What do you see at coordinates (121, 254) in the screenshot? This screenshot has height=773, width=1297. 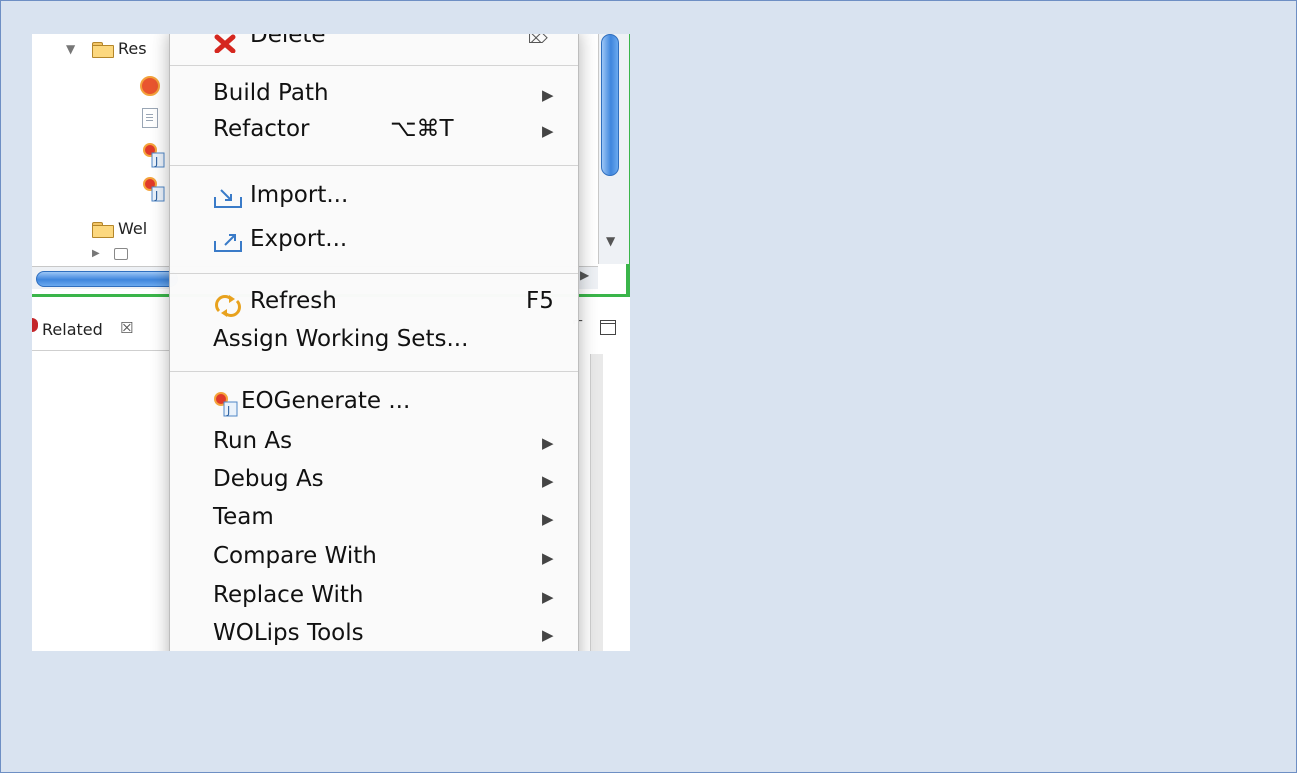 I see `library-icon` at bounding box center [121, 254].